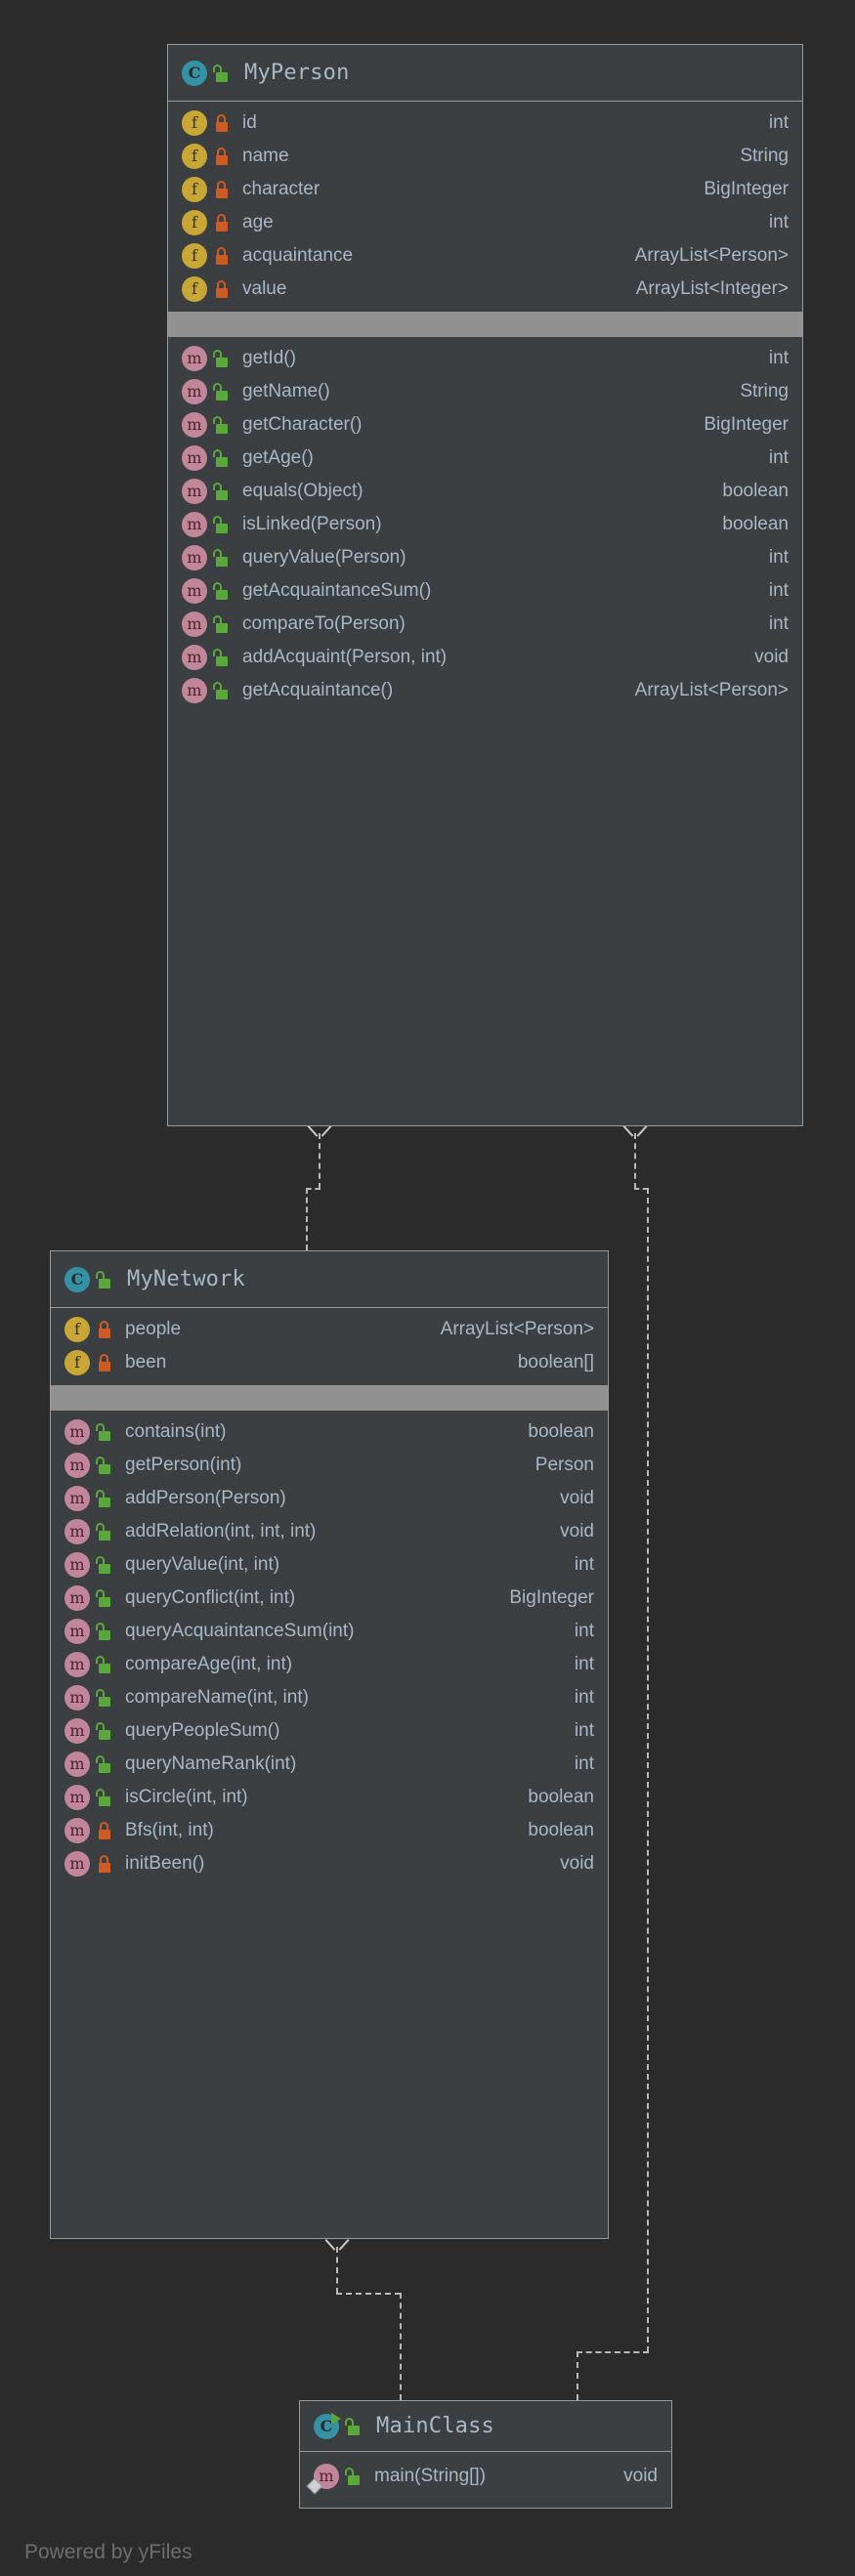  What do you see at coordinates (329, 1531) in the screenshot?
I see `method-row: m addRelation(int, int, int) void` at bounding box center [329, 1531].